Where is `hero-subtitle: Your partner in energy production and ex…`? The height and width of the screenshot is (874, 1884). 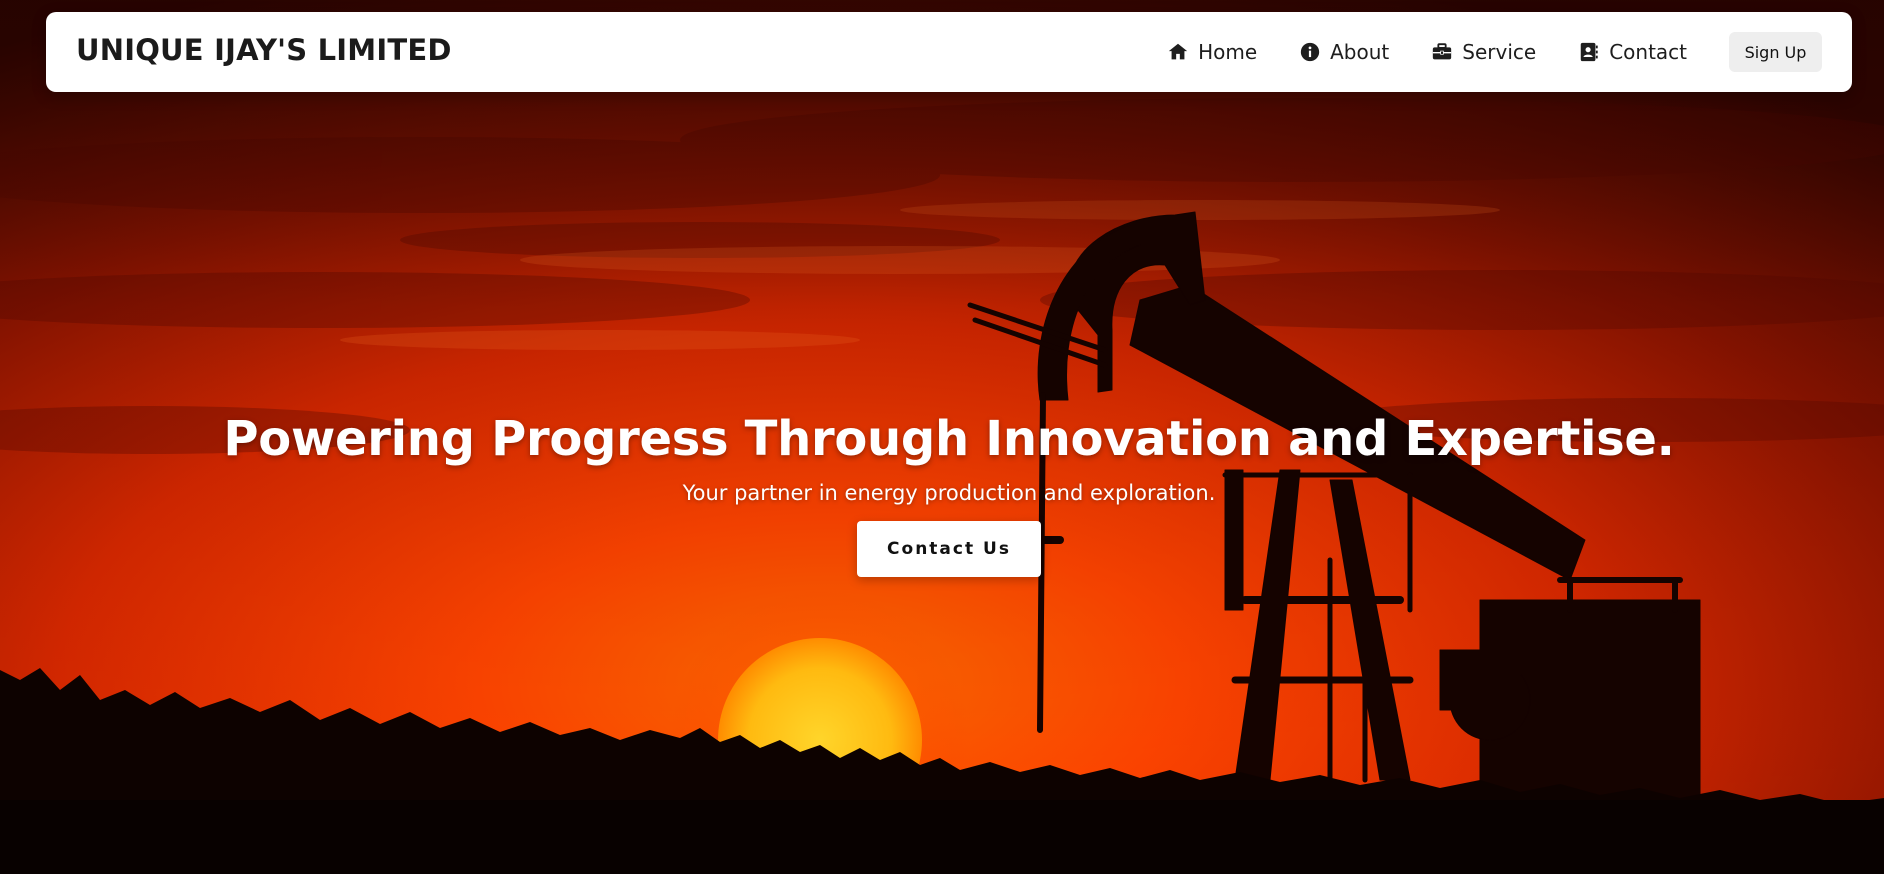
hero-subtitle: Your partner in energy production and ex… is located at coordinates (949, 493).